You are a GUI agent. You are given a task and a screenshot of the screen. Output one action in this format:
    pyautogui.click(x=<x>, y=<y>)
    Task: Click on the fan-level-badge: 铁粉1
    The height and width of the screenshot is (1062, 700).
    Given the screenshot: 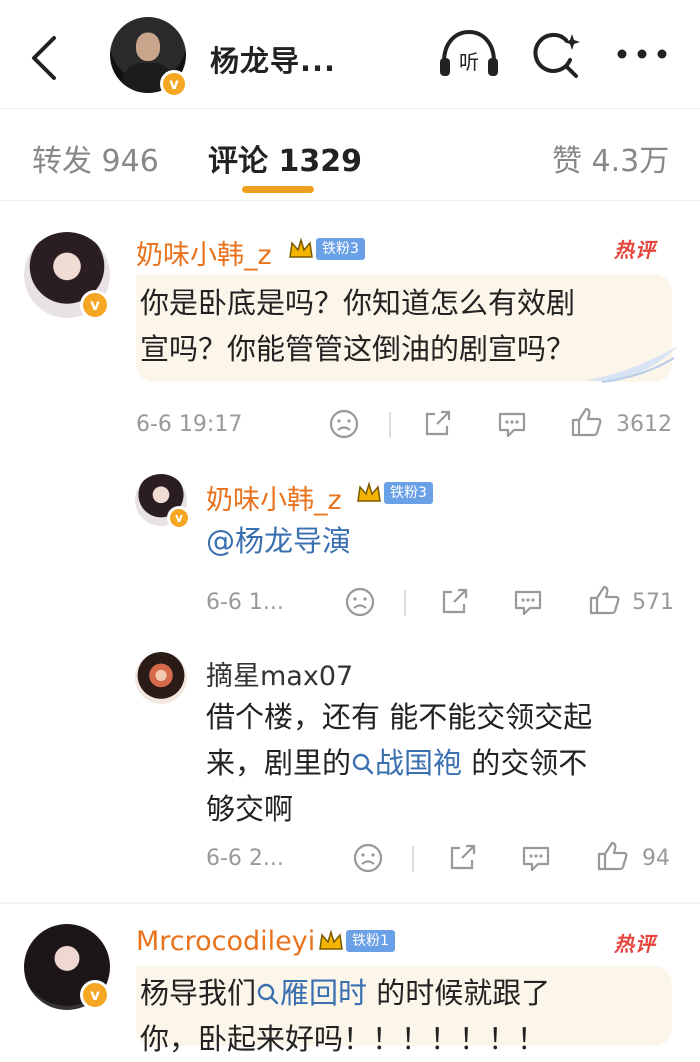 What is the action you would take?
    pyautogui.click(x=370, y=941)
    